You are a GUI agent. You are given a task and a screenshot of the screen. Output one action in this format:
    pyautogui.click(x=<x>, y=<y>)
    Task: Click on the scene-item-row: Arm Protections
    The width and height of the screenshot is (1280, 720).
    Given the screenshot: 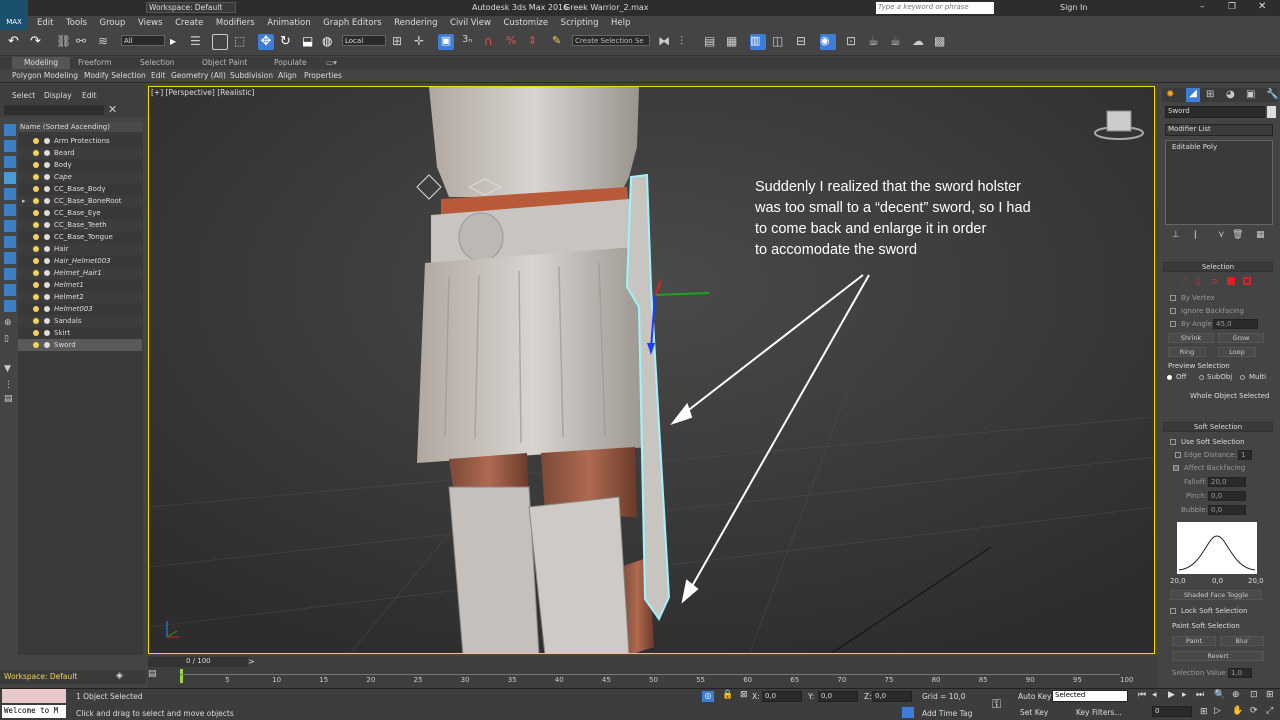 What is the action you would take?
    pyautogui.click(x=80, y=141)
    